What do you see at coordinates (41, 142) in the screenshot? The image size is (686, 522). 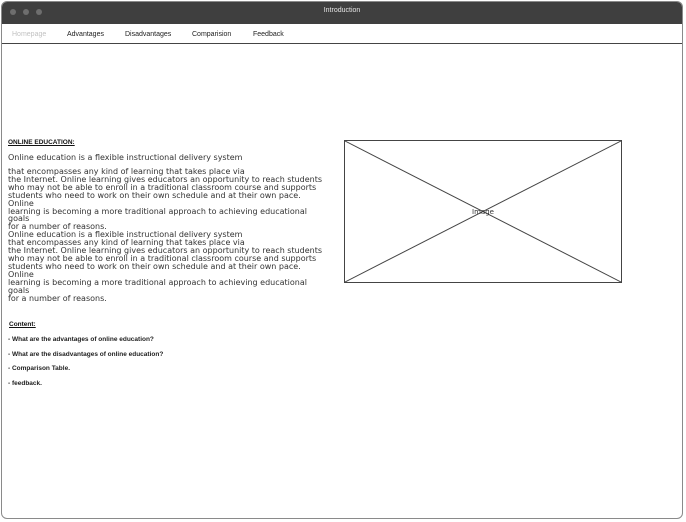 I see `section-heading-online-education: ONLINE EDUCATION:` at bounding box center [41, 142].